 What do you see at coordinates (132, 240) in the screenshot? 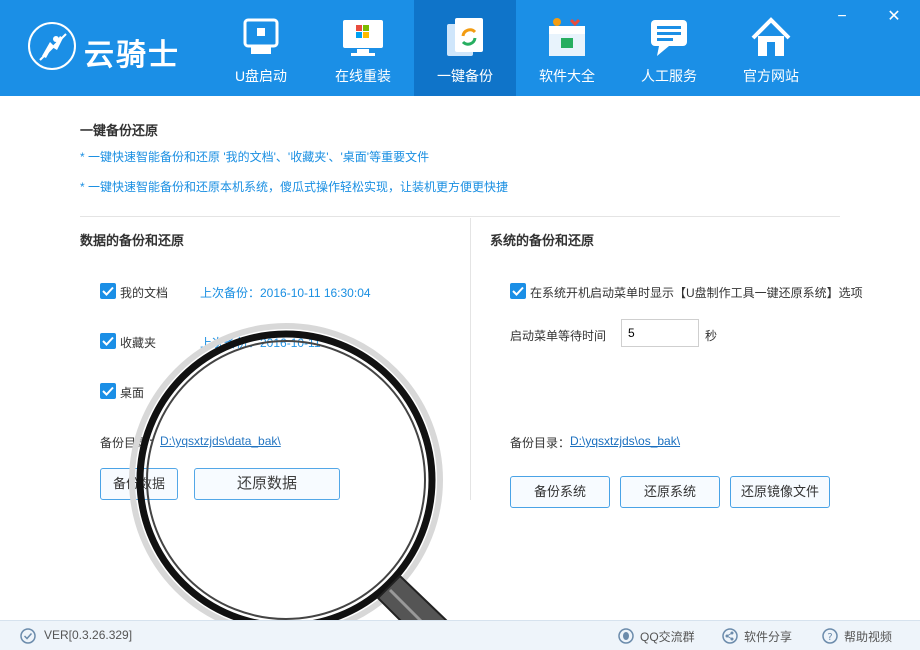
I see `data-backup-title: 数据的备份和还原` at bounding box center [132, 240].